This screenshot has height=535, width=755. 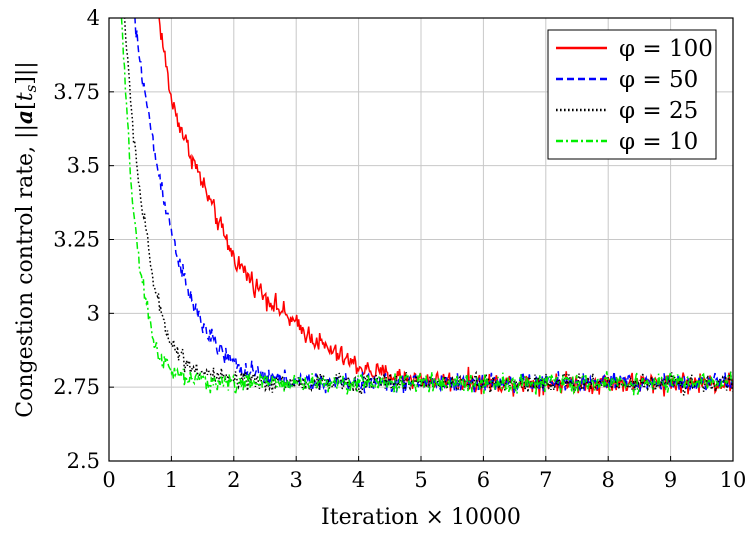 I want to click on x-tick-label: 1, so click(x=171, y=480).